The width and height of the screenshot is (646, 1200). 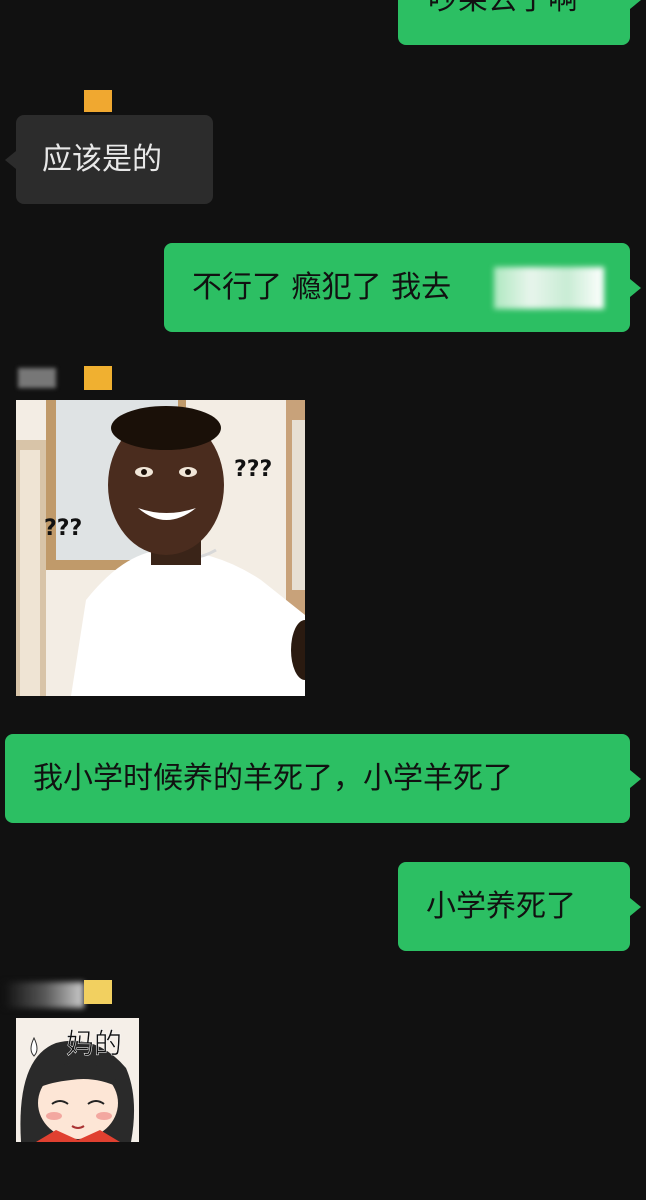 I want to click on question-marks-right: ???, so click(x=253, y=469).